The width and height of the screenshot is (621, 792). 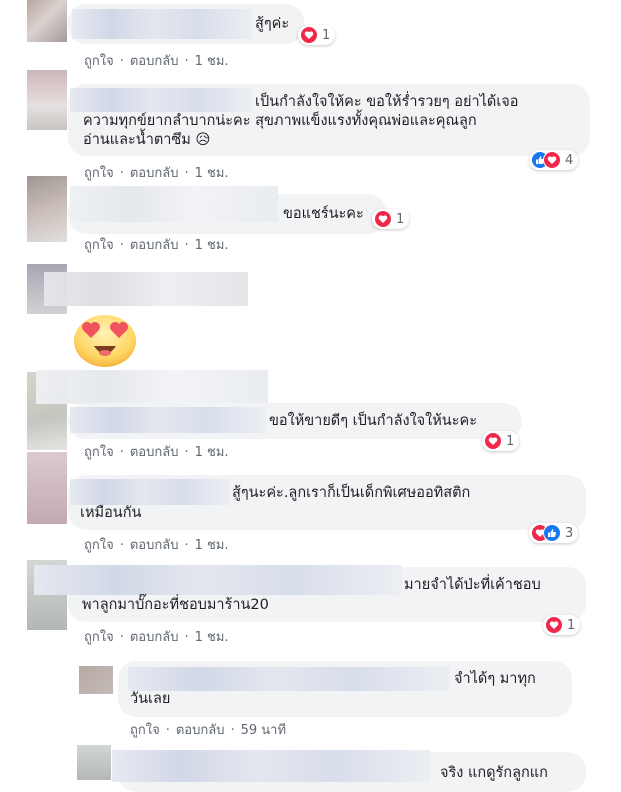 I want to click on heart-eyes-emoji-icon, so click(x=105, y=341).